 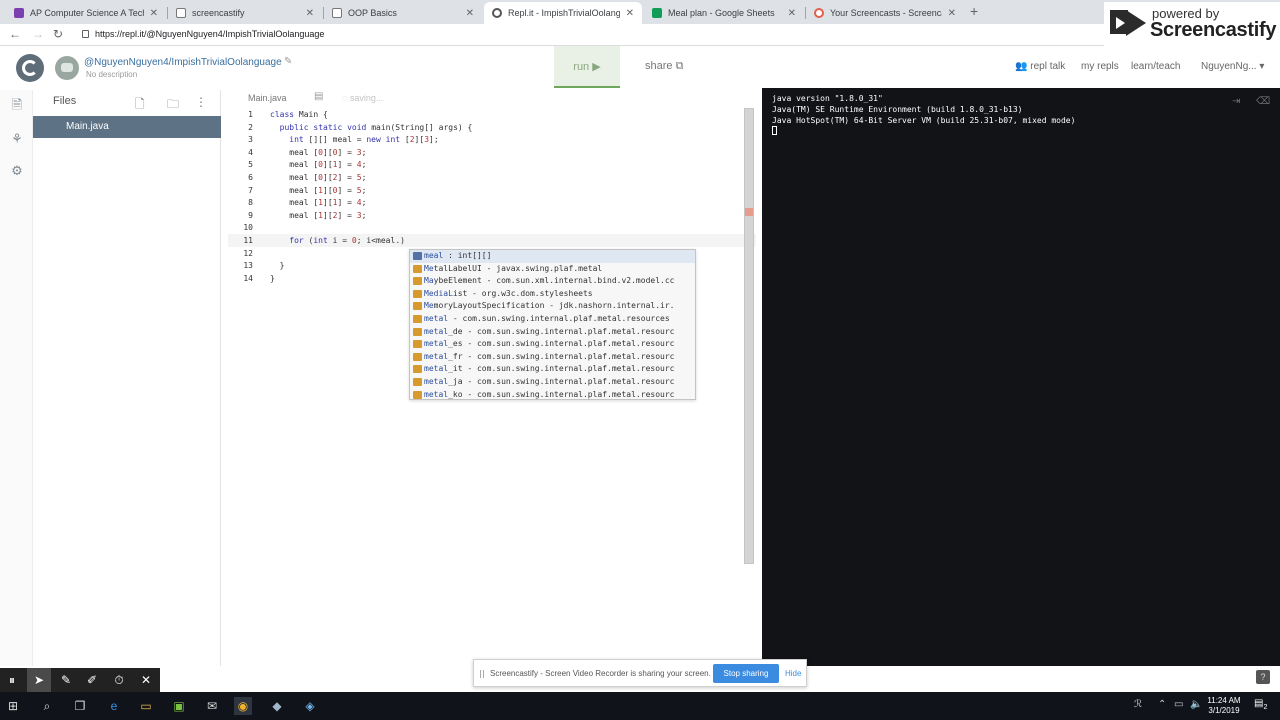 I want to click on editor-scrollbar, so click(x=749, y=336).